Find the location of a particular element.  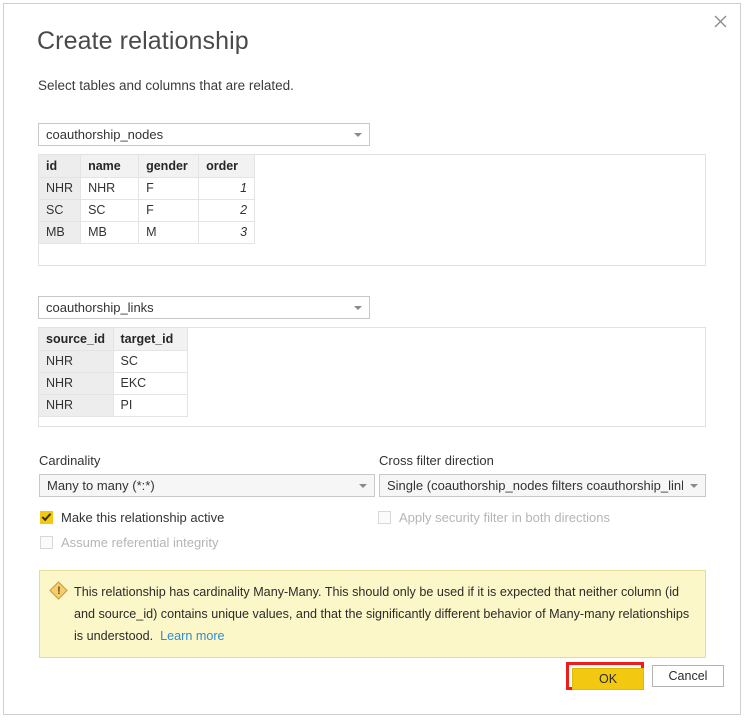

close-icon is located at coordinates (720, 21).